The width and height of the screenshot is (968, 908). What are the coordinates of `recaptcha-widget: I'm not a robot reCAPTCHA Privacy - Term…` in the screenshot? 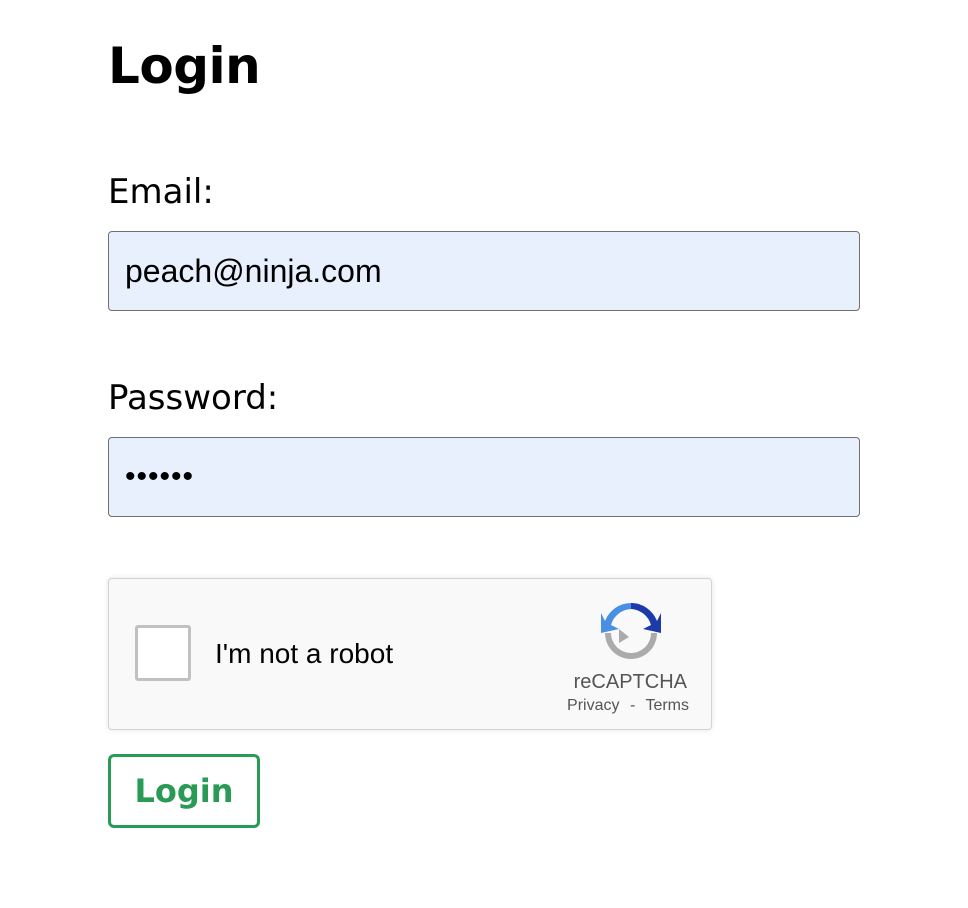 It's located at (410, 654).